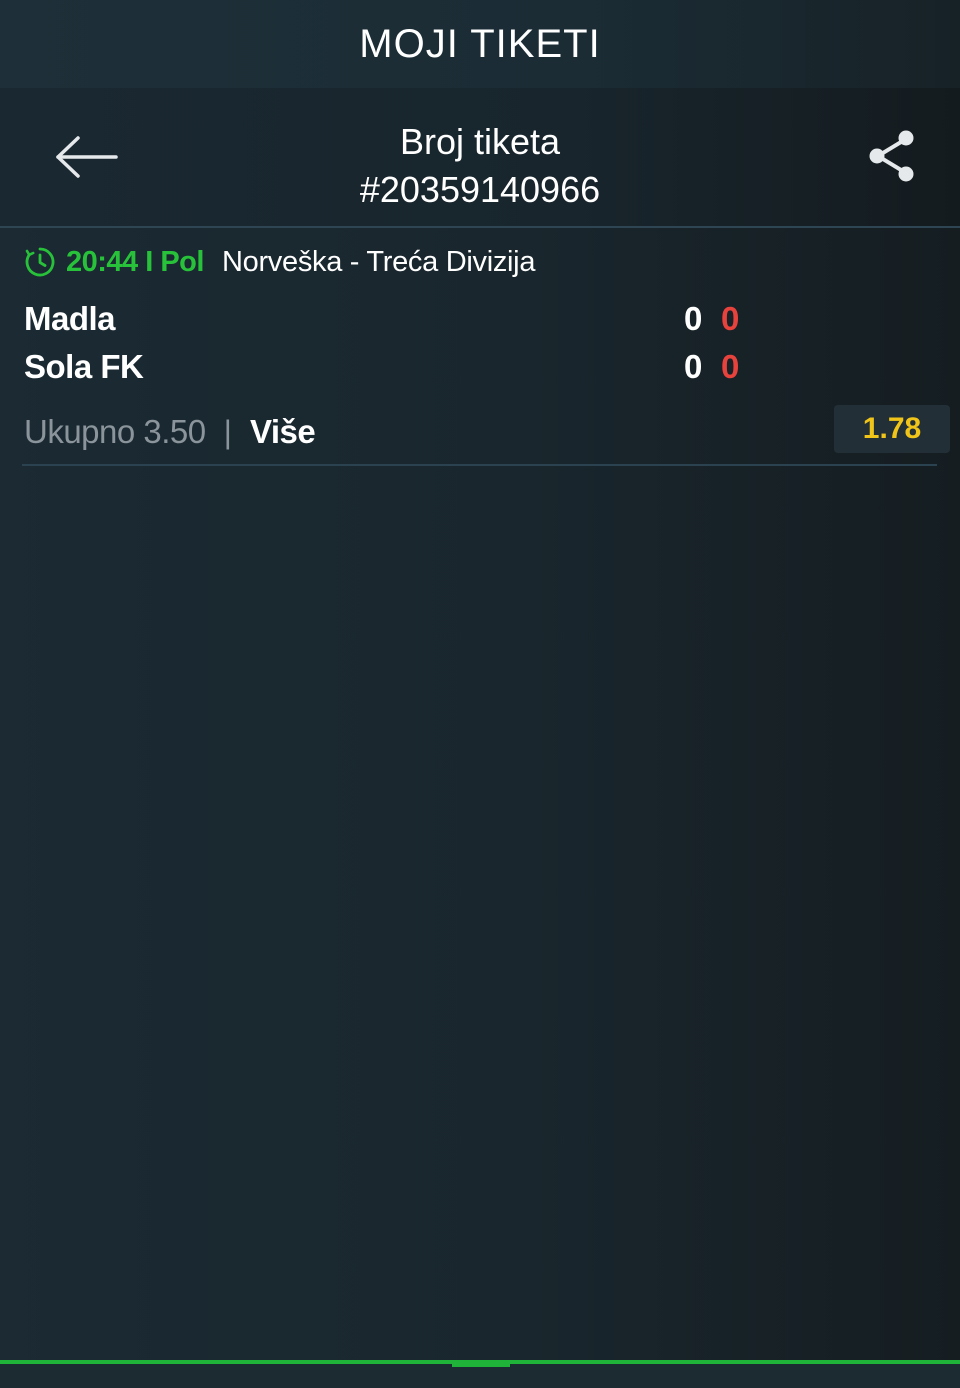 This screenshot has width=960, height=1388. I want to click on arrow-left-icon, so click(87, 157).